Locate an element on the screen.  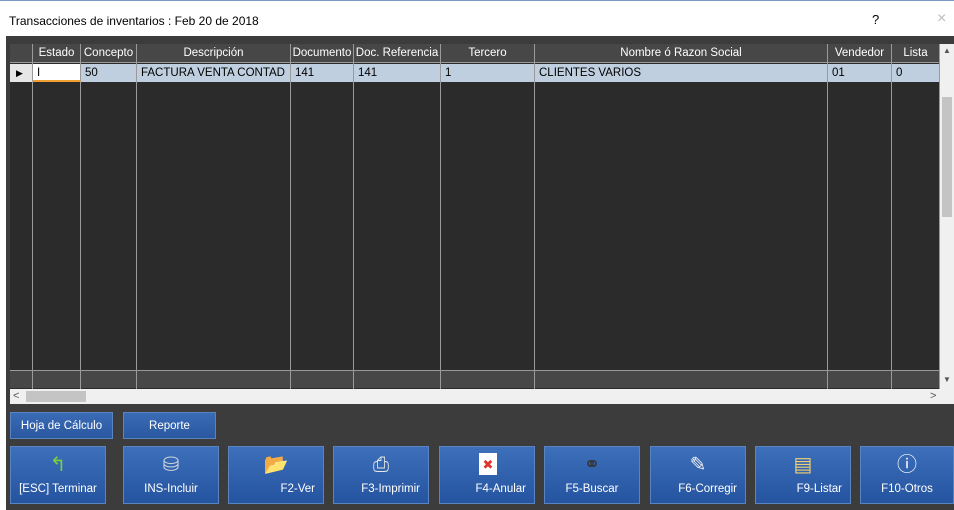
view-button: 📂 F2-Ver is located at coordinates (276, 475).